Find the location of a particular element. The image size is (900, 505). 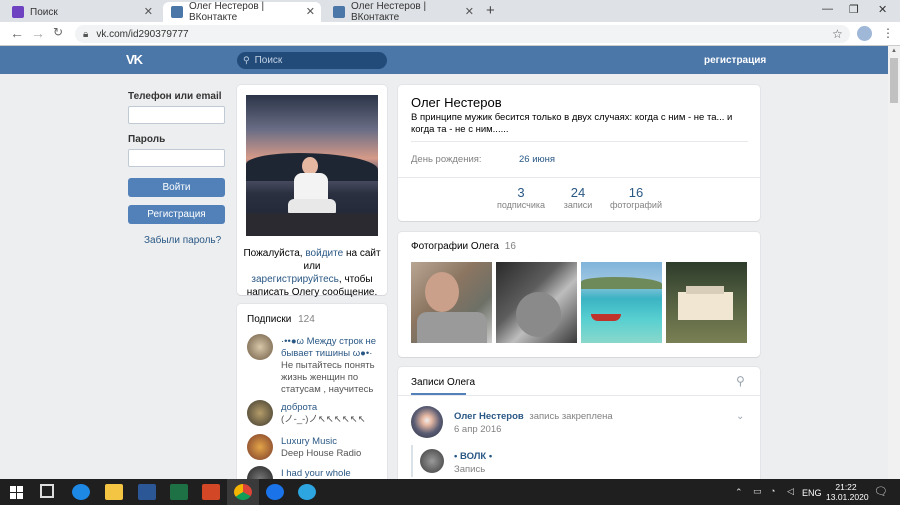

edge-icon is located at coordinates (81, 492).